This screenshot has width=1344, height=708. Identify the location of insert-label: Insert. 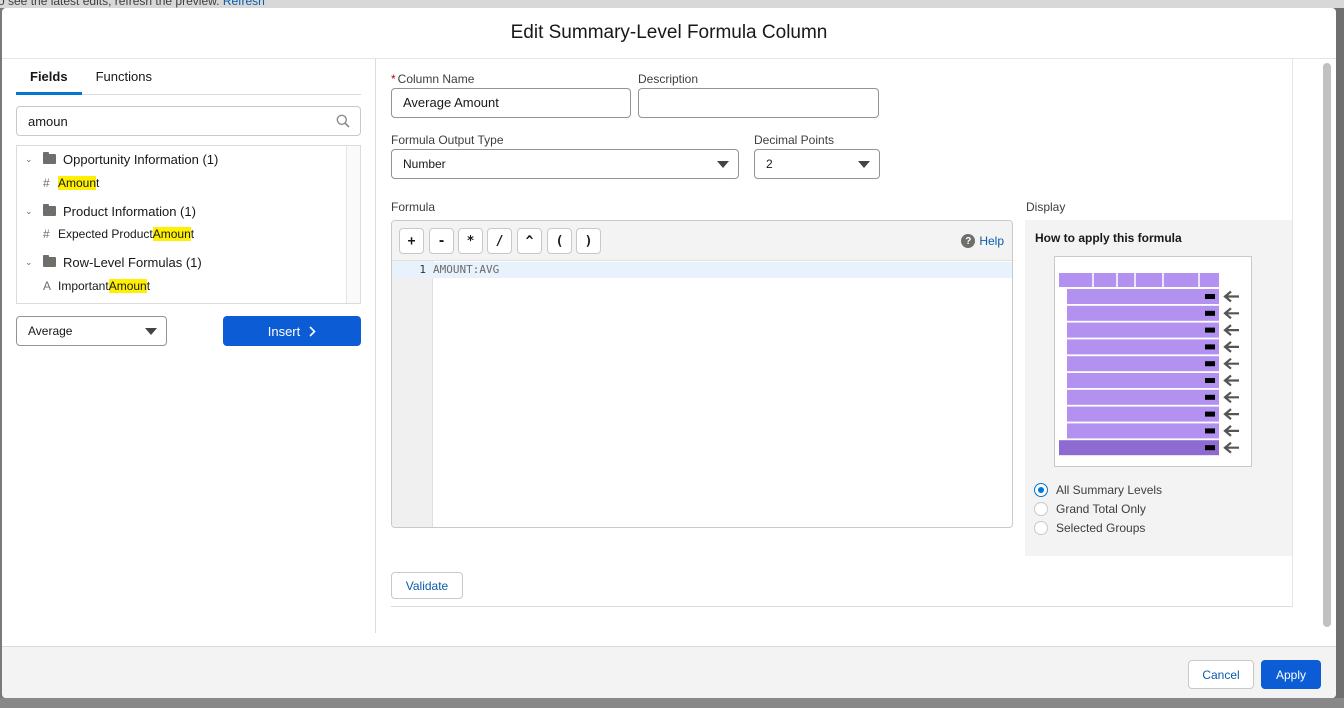
(284, 331).